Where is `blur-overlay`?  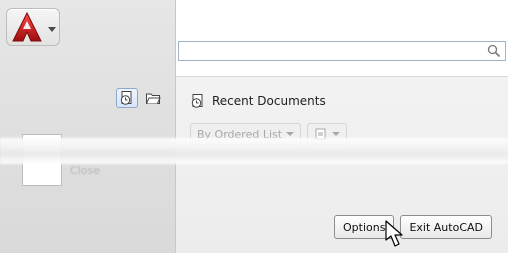
blur-overlay is located at coordinates (254, 151).